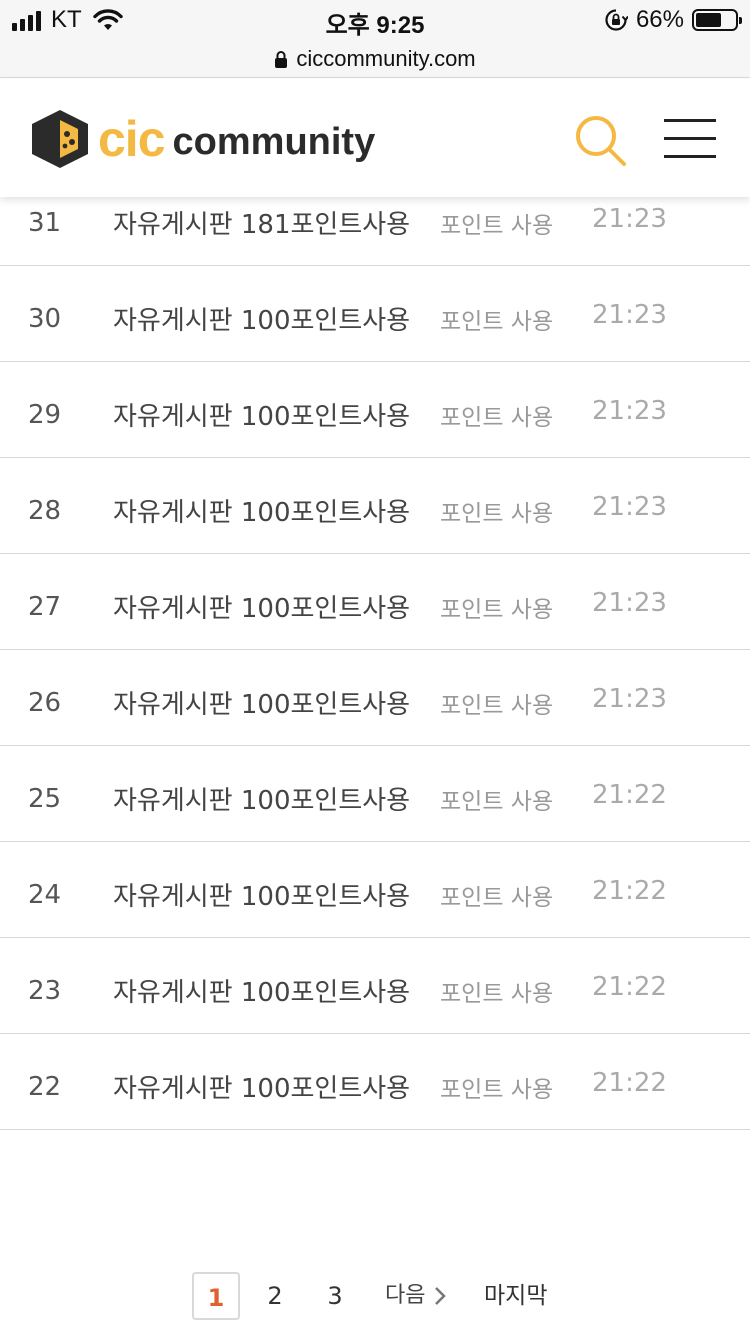 The image size is (750, 1334). What do you see at coordinates (45, 799) in the screenshot?
I see `post-number: 25` at bounding box center [45, 799].